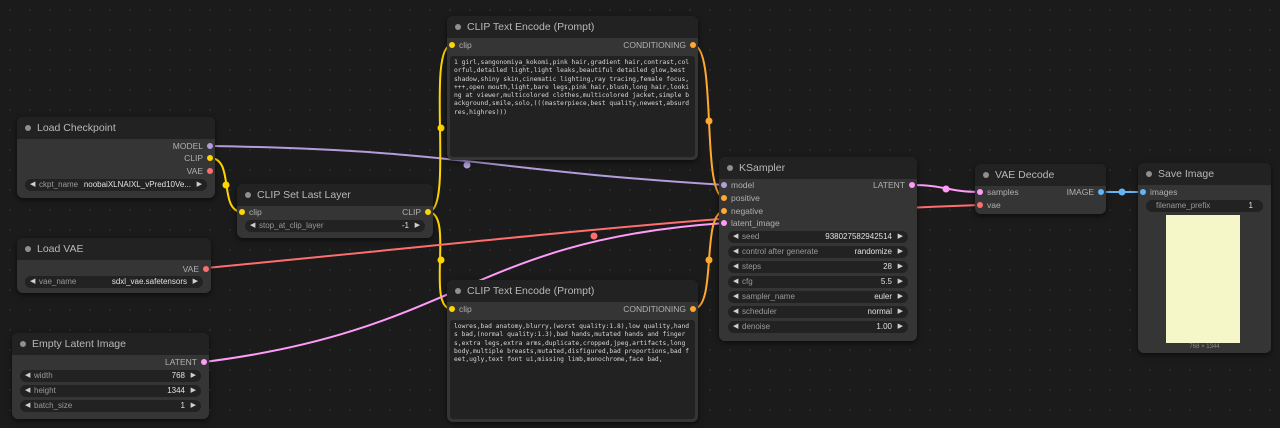 The height and width of the screenshot is (428, 1280). I want to click on widget-label: ckpt_name, so click(59, 184).